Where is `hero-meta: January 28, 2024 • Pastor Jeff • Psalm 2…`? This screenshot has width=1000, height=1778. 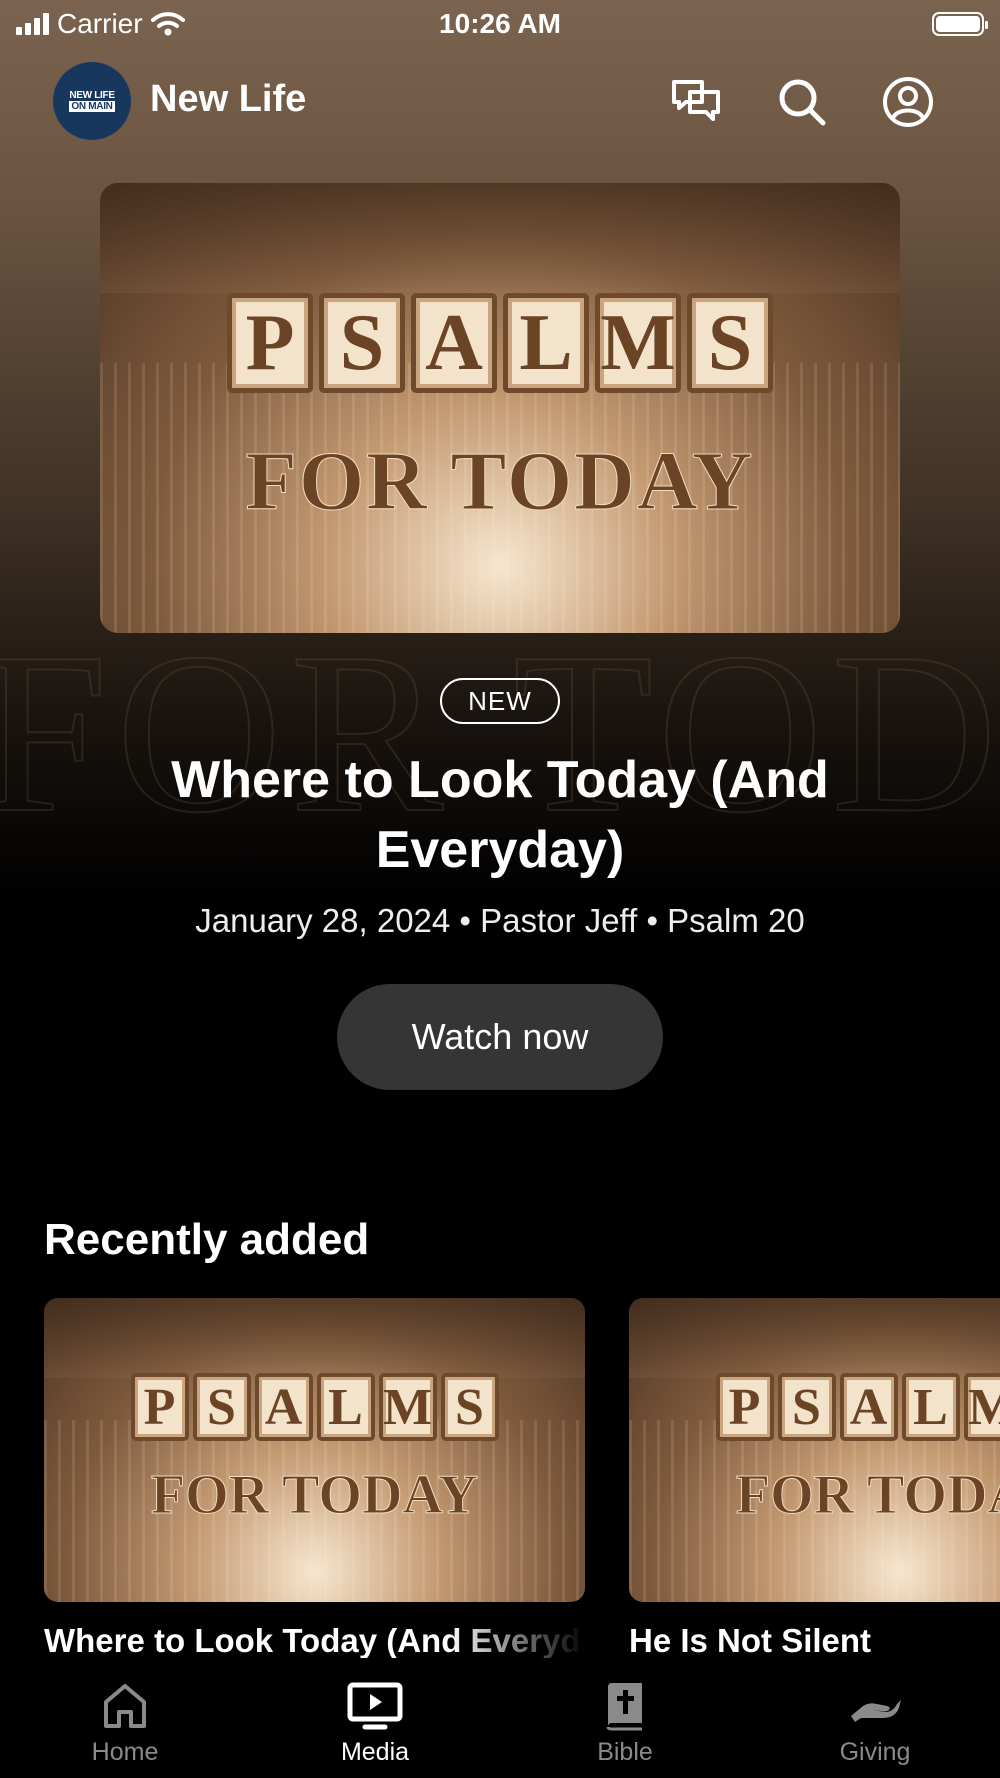
hero-meta: January 28, 2024 • Pastor Jeff • Psalm 2… is located at coordinates (500, 920).